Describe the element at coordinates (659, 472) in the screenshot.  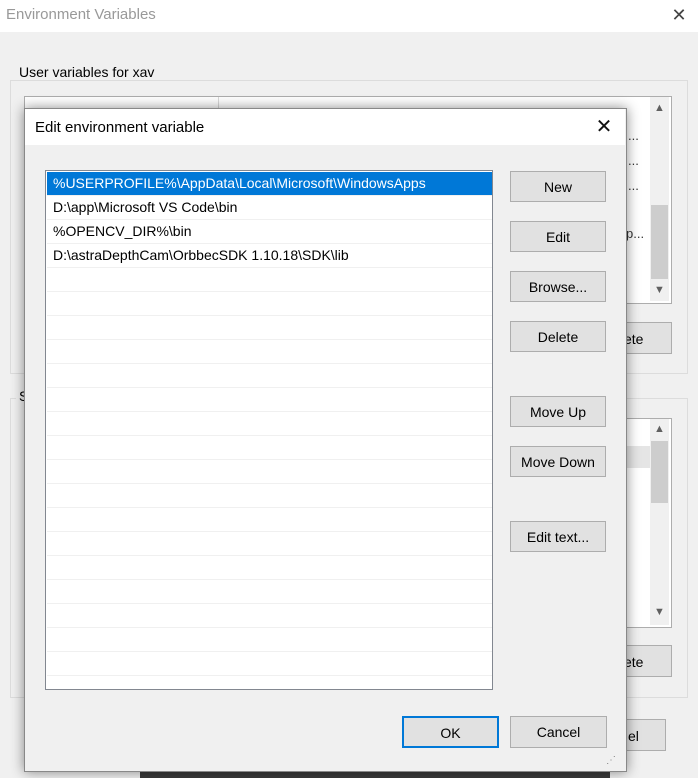
I see `system-list-scroll-thumb` at that location.